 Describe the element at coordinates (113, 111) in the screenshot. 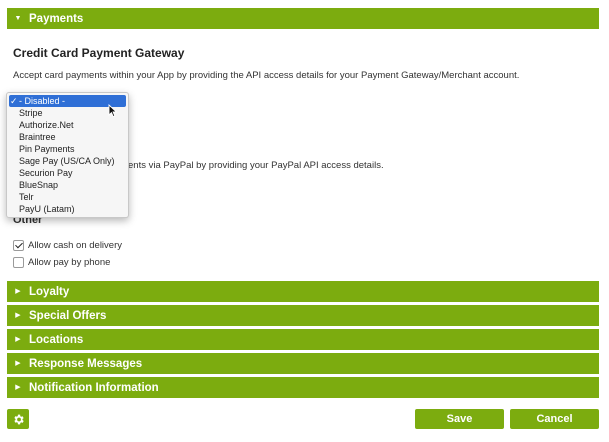

I see `mouse-cursor-icon` at that location.